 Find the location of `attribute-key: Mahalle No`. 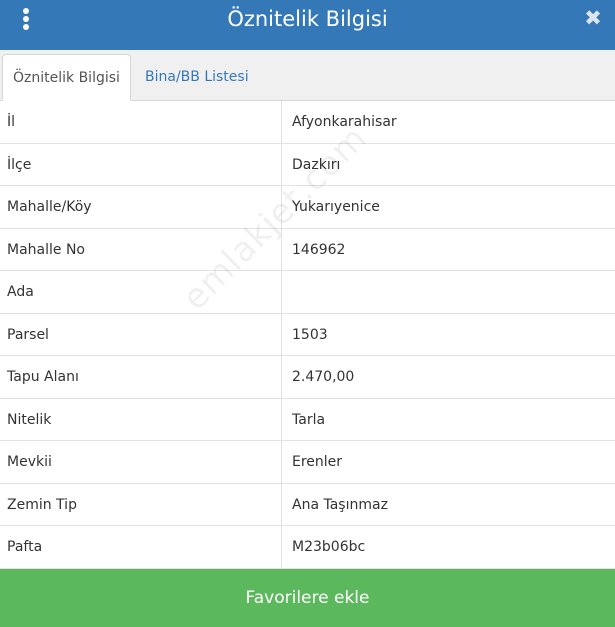

attribute-key: Mahalle No is located at coordinates (46, 249).